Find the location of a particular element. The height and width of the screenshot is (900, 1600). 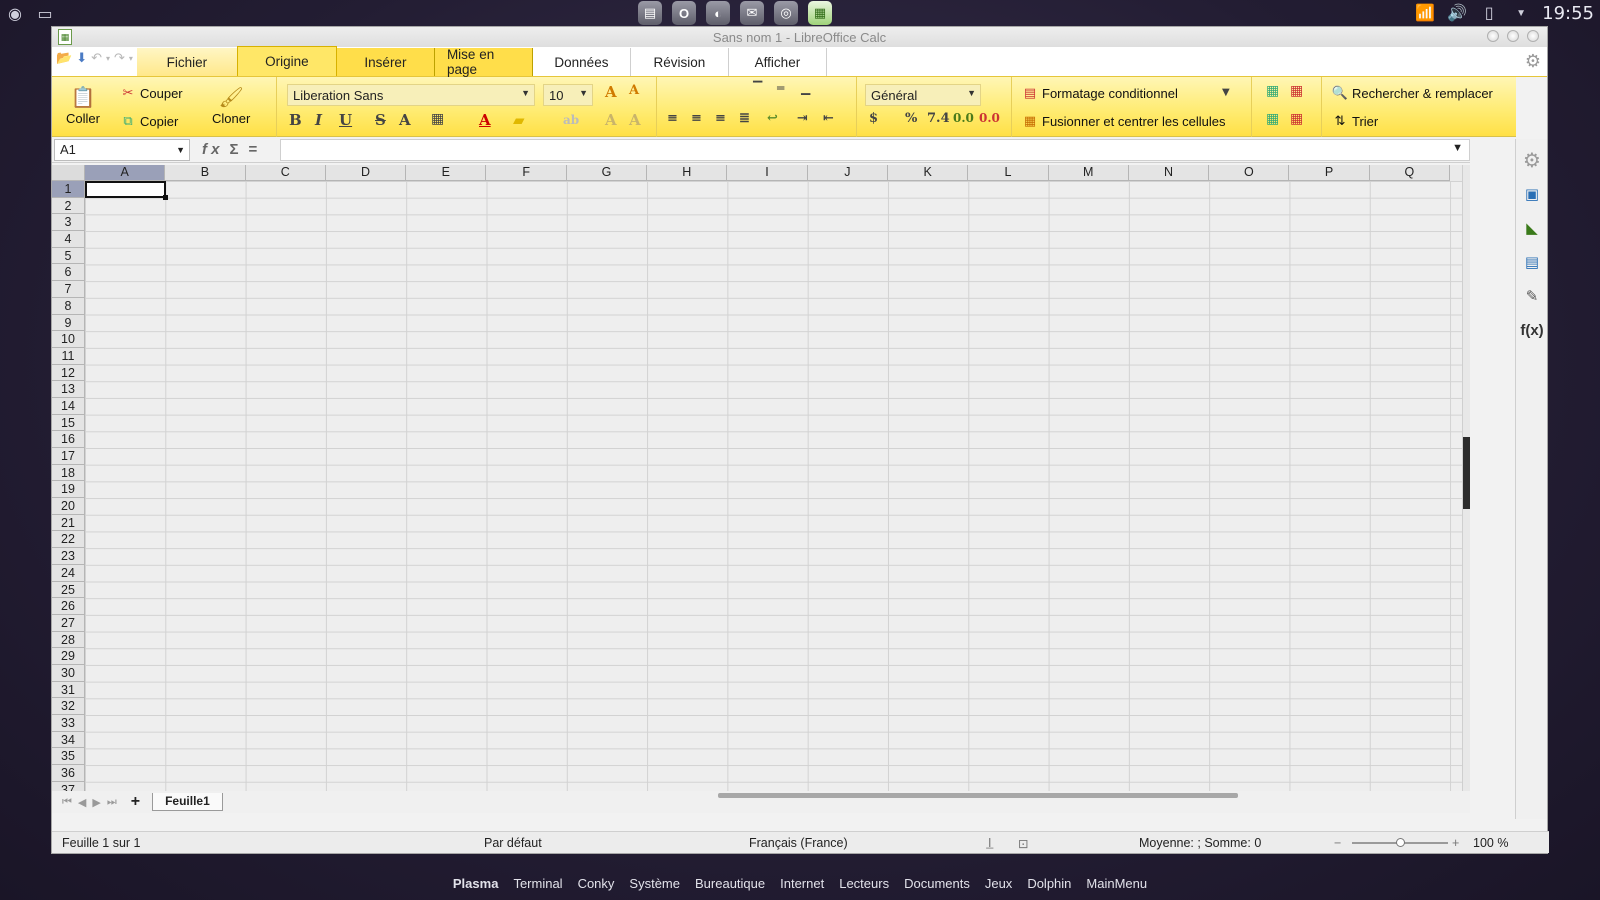

expand-formula-icon: ▼ is located at coordinates (1457, 148).